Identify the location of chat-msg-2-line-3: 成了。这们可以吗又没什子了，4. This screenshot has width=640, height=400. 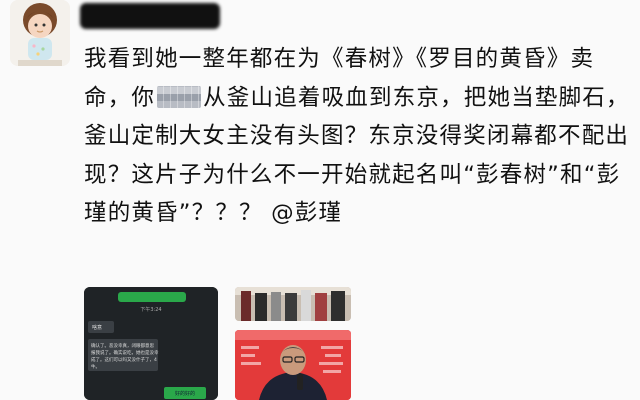
(124, 359).